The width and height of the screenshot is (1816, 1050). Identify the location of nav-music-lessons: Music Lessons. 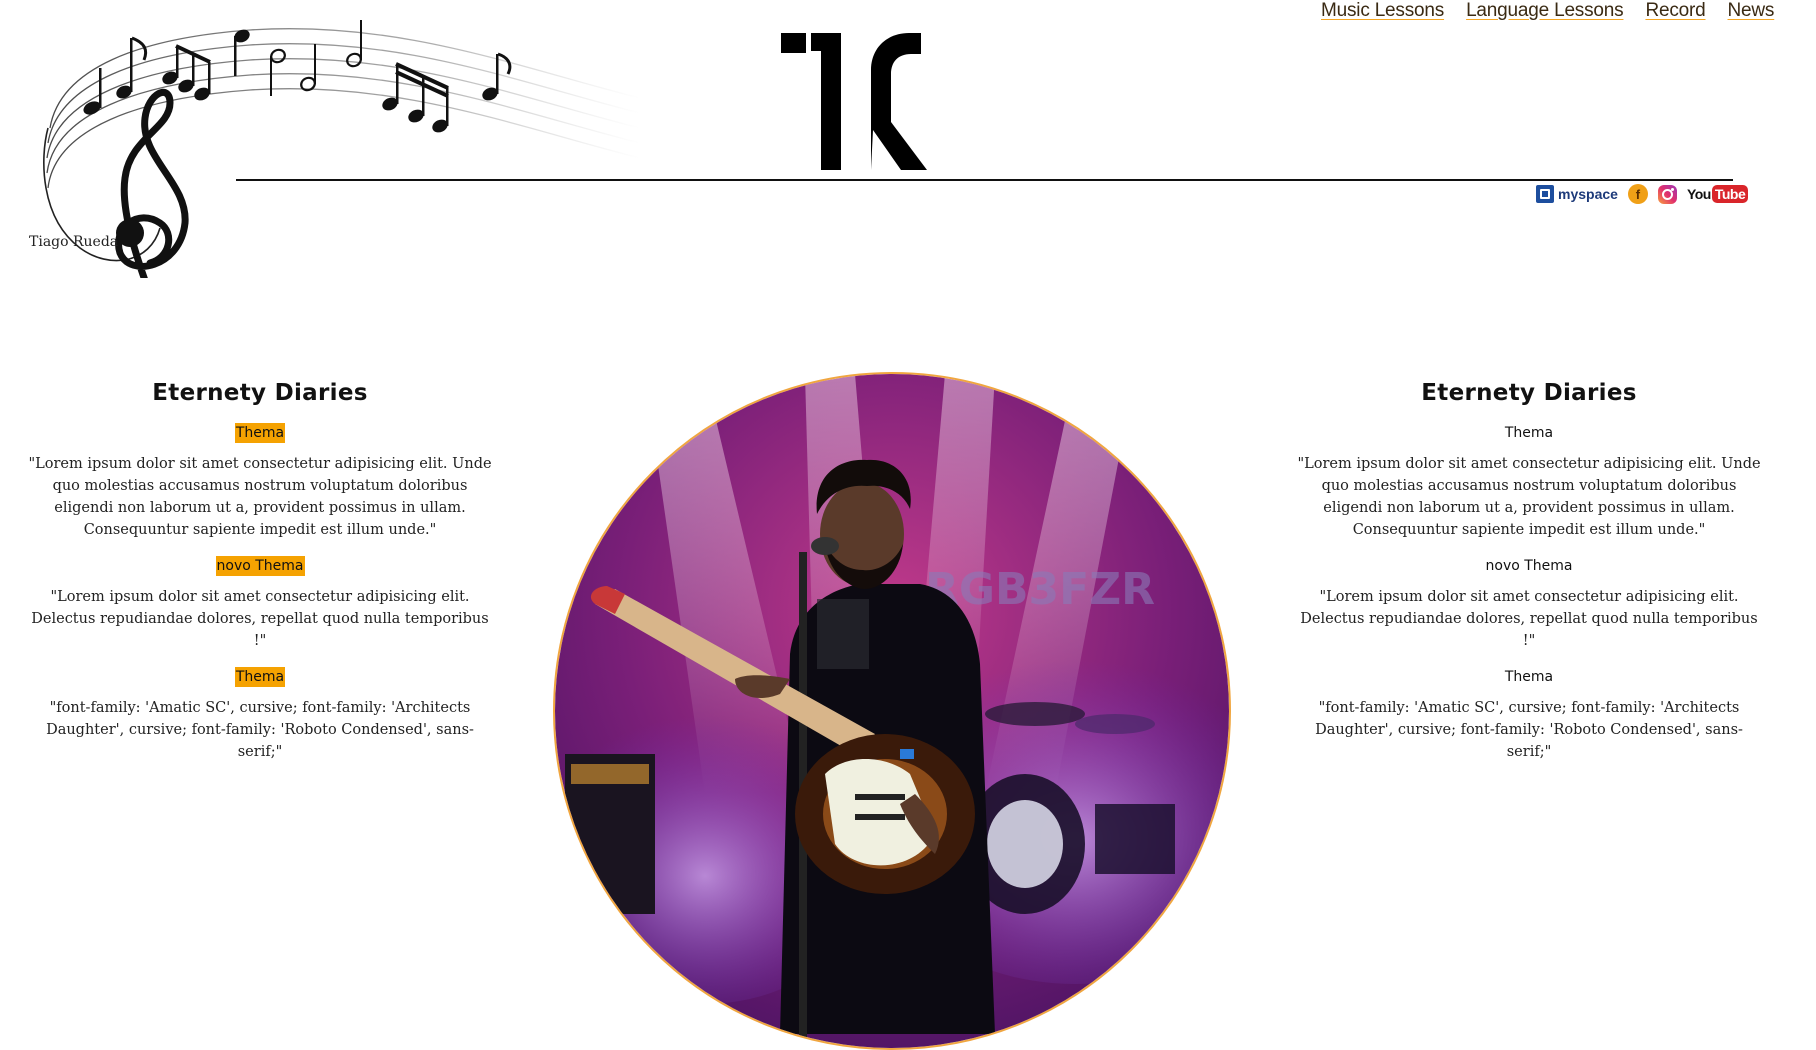
(1382, 11).